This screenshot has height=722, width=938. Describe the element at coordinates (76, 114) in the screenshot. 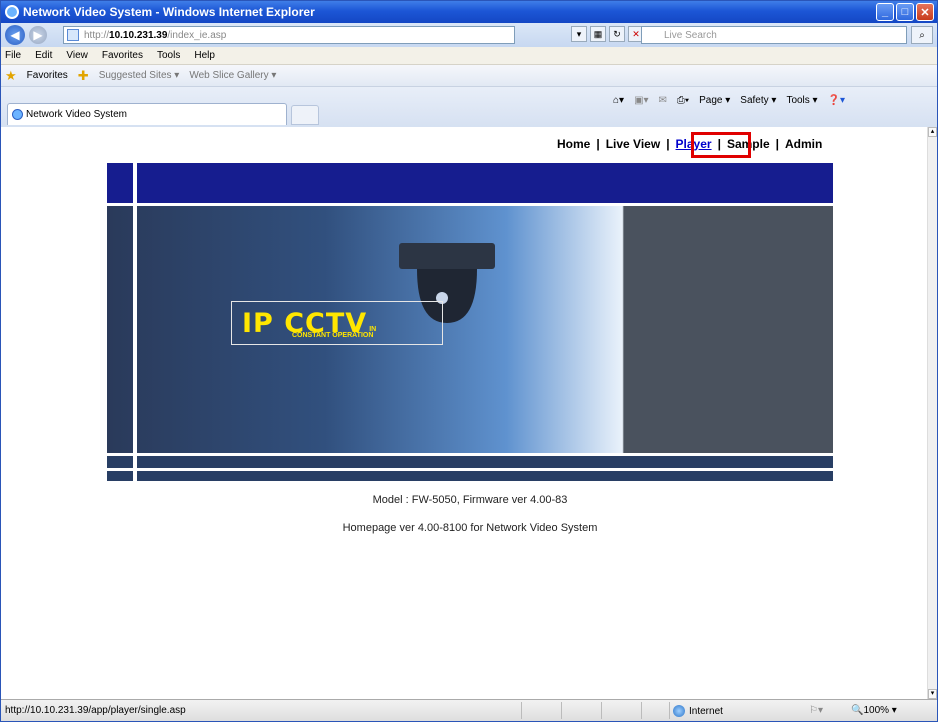

I see `tab-title: Network Video System` at that location.